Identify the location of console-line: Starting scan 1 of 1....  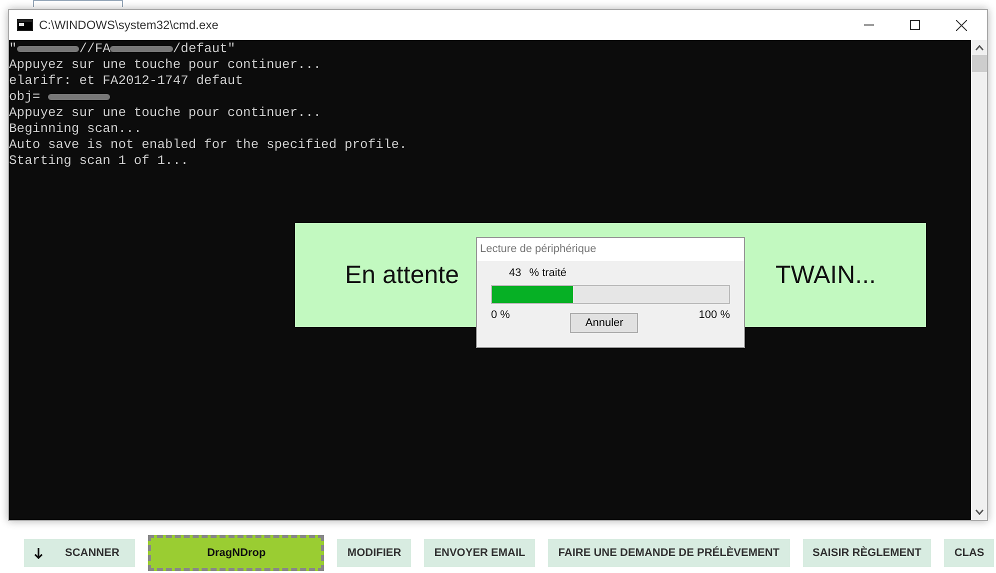
(98, 161).